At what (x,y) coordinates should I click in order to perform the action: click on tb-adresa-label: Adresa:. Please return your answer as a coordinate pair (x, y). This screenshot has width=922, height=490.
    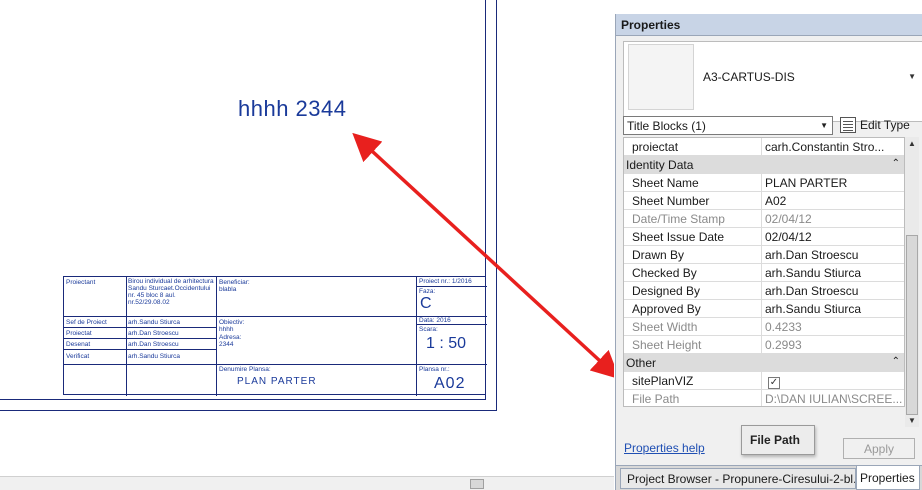
    Looking at the image, I should click on (230, 337).